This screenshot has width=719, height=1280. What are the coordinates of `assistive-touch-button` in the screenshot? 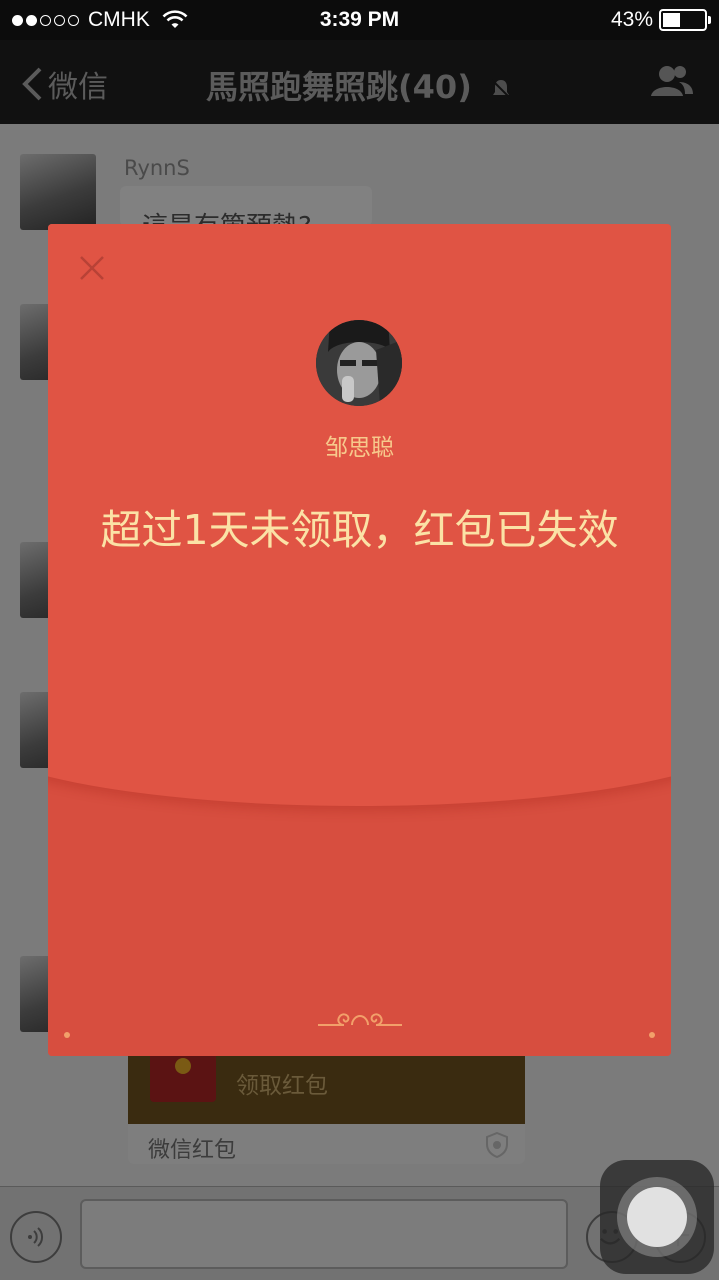 It's located at (657, 1217).